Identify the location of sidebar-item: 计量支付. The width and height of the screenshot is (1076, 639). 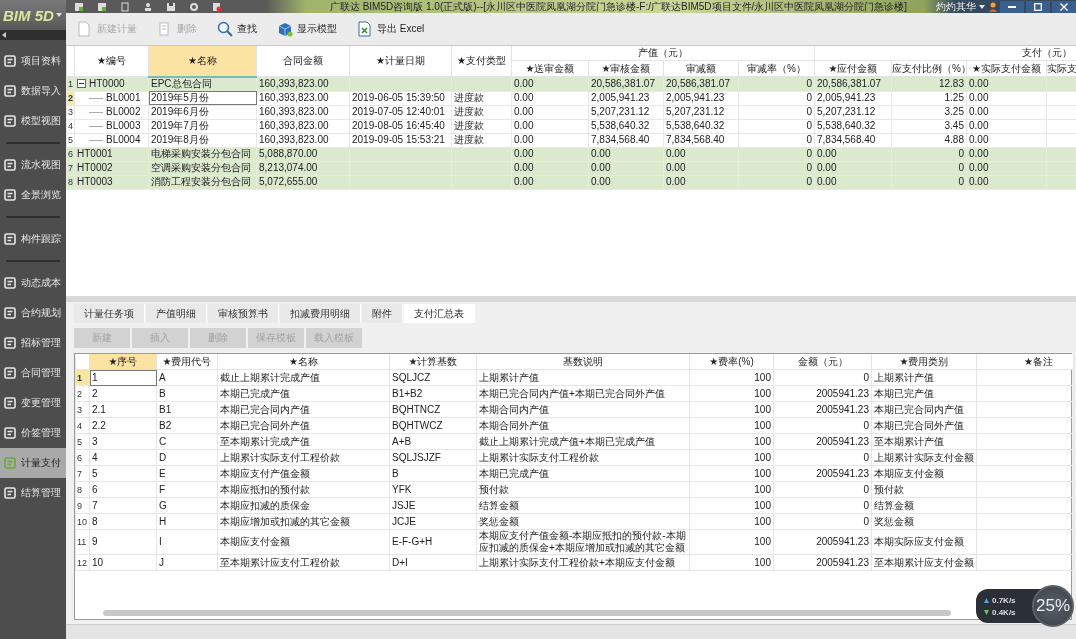
(33, 463).